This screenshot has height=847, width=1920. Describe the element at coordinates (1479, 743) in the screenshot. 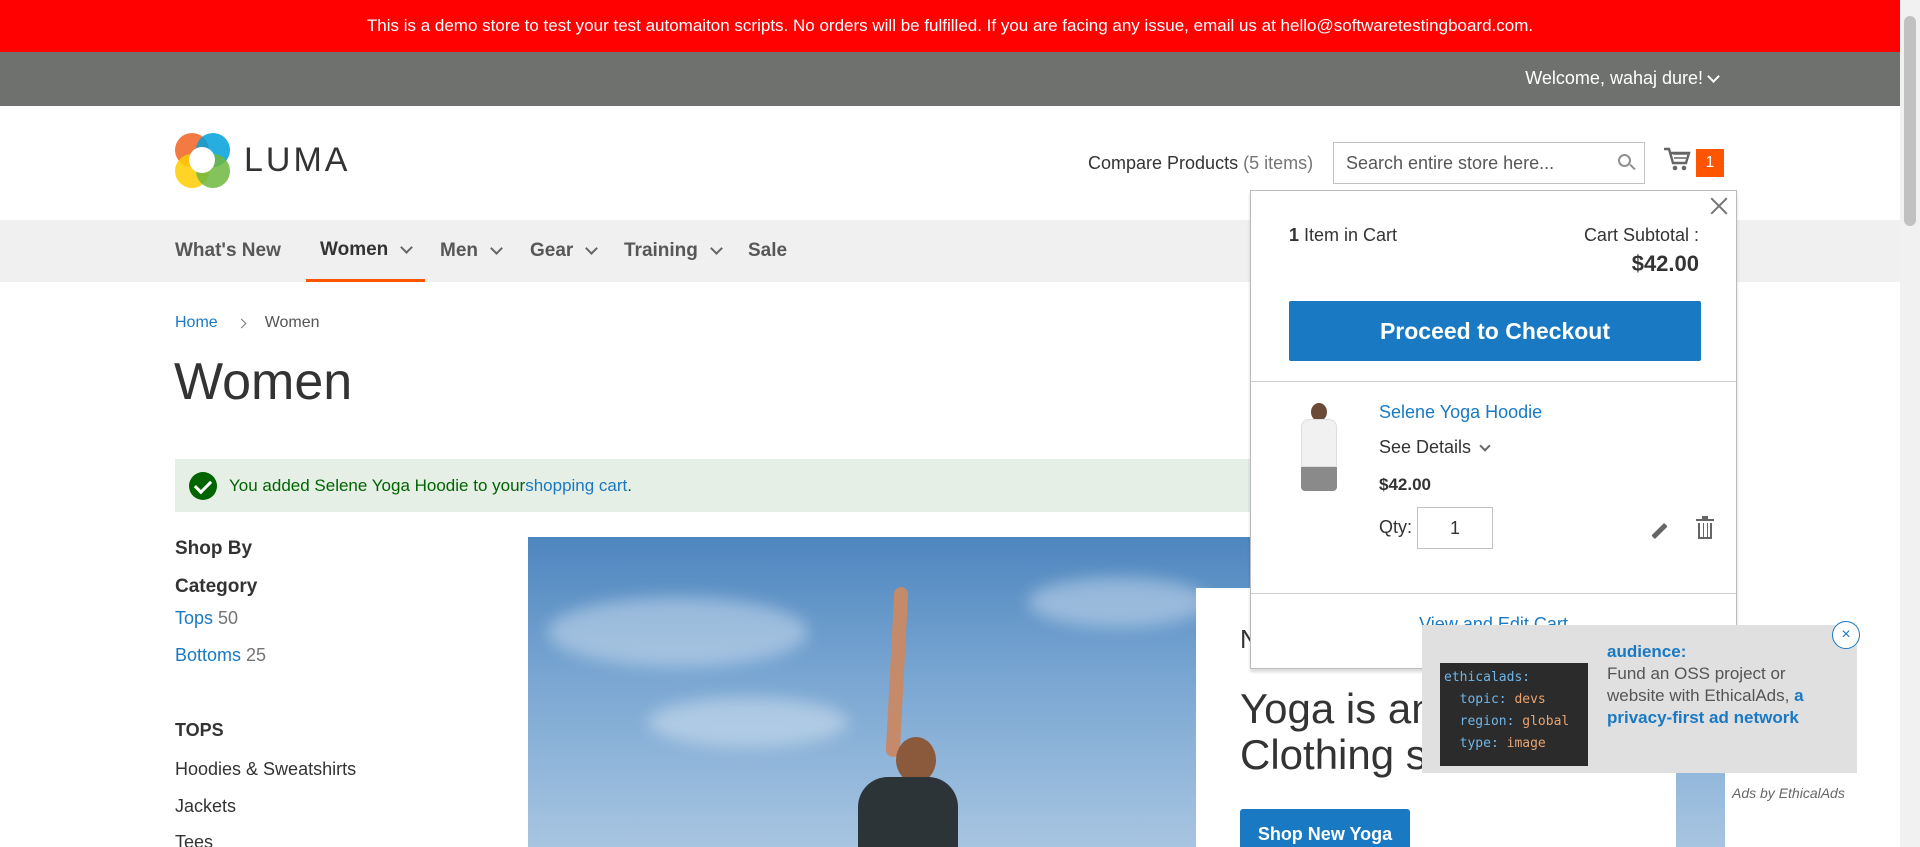

I see `code-key: type:` at that location.